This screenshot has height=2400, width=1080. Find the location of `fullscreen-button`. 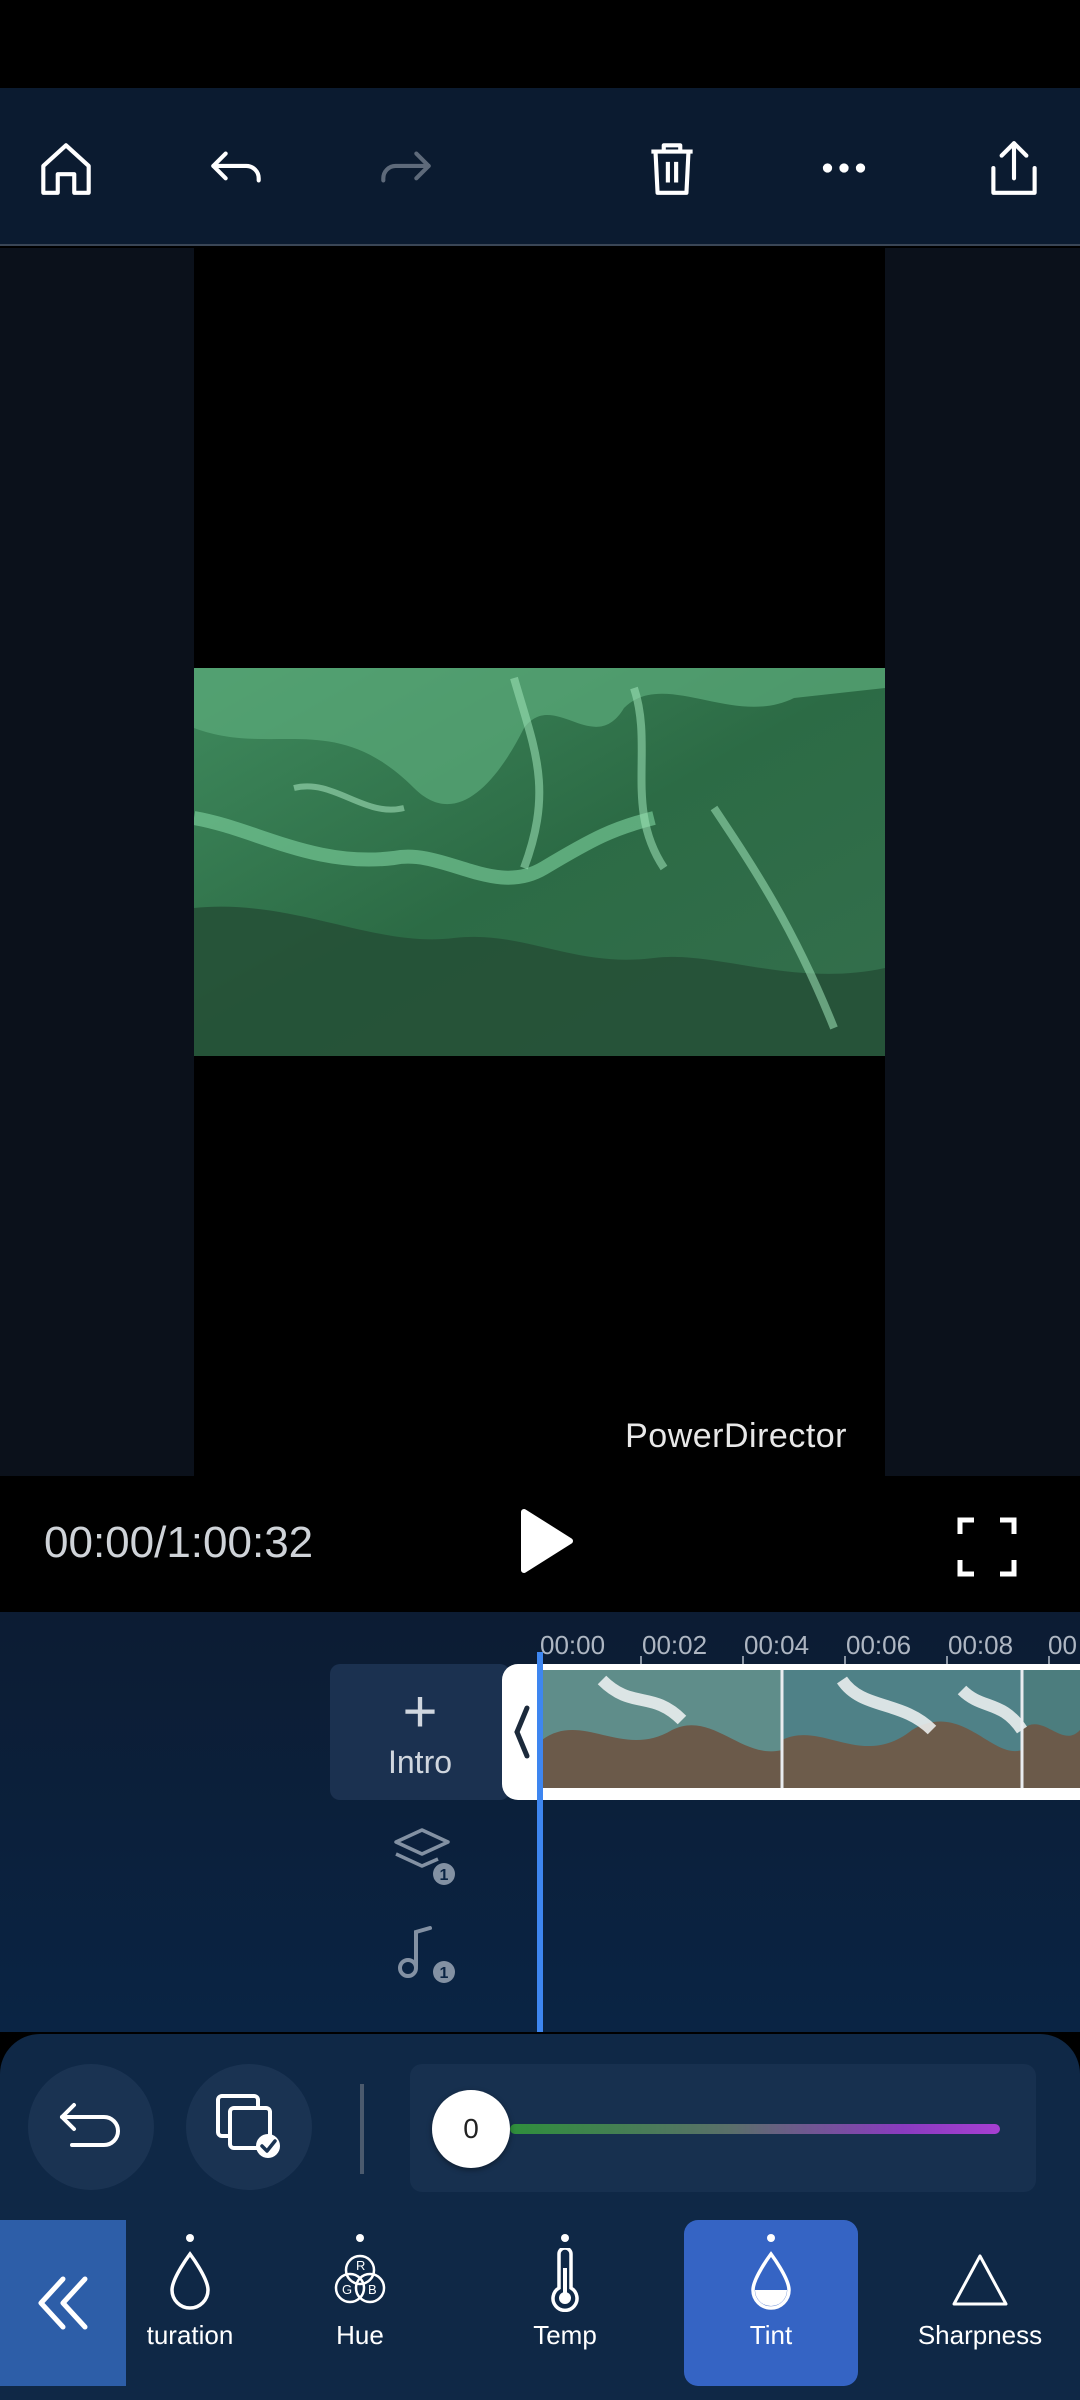

fullscreen-button is located at coordinates (987, 1547).